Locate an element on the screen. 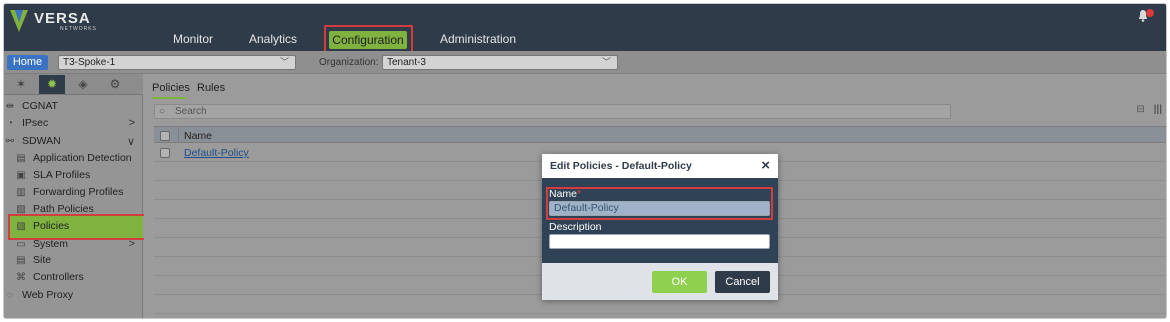 This screenshot has width=1170, height=322. chevron-down-icon: ∨ is located at coordinates (130, 142).